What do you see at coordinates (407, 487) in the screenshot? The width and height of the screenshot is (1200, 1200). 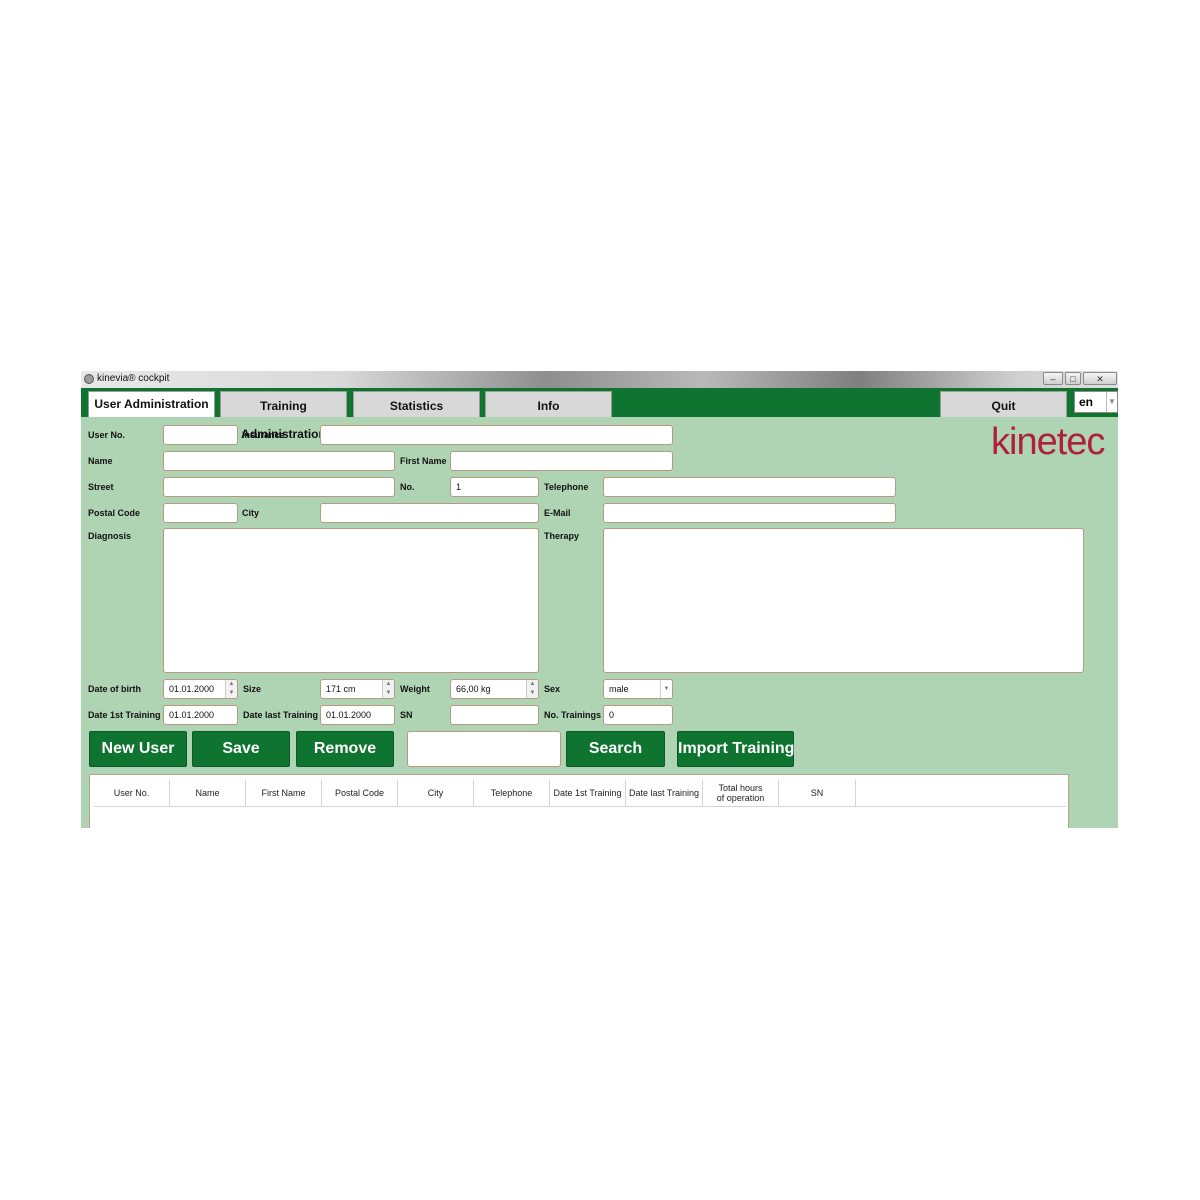 I see `no-label: No.` at bounding box center [407, 487].